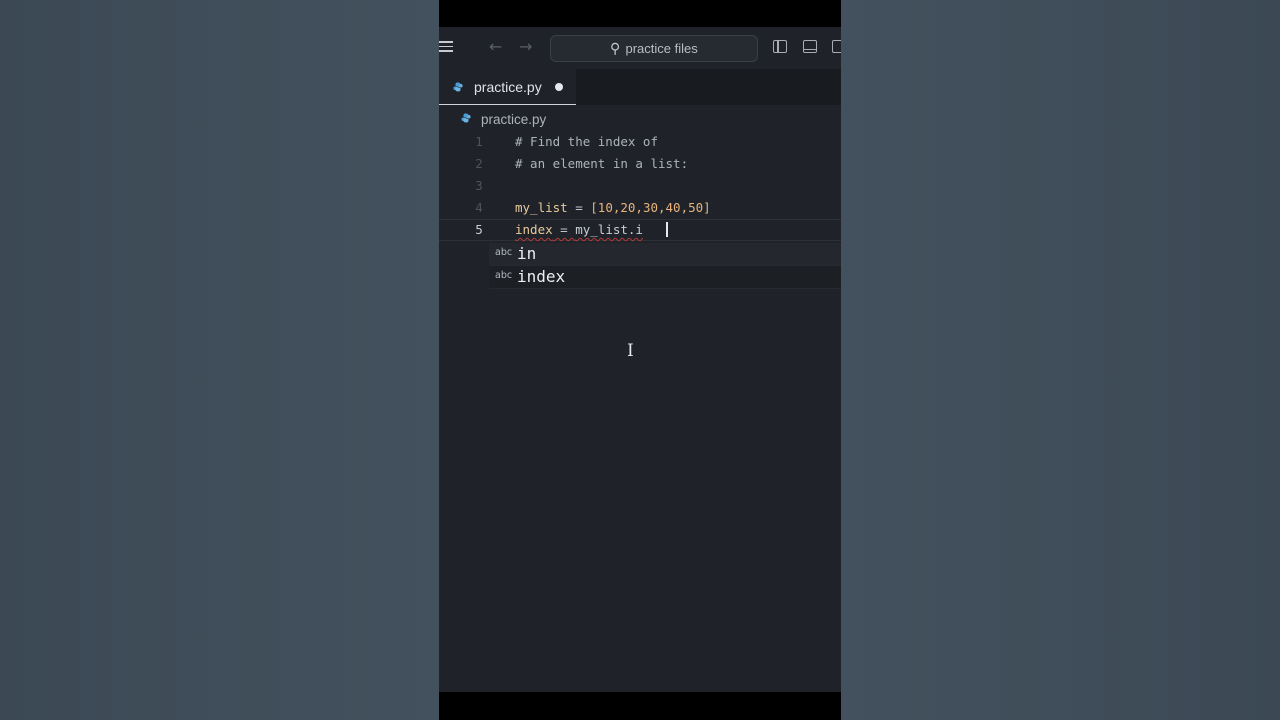 The width and height of the screenshot is (1280, 720). I want to click on forward-arrow-icon: →, so click(525, 46).